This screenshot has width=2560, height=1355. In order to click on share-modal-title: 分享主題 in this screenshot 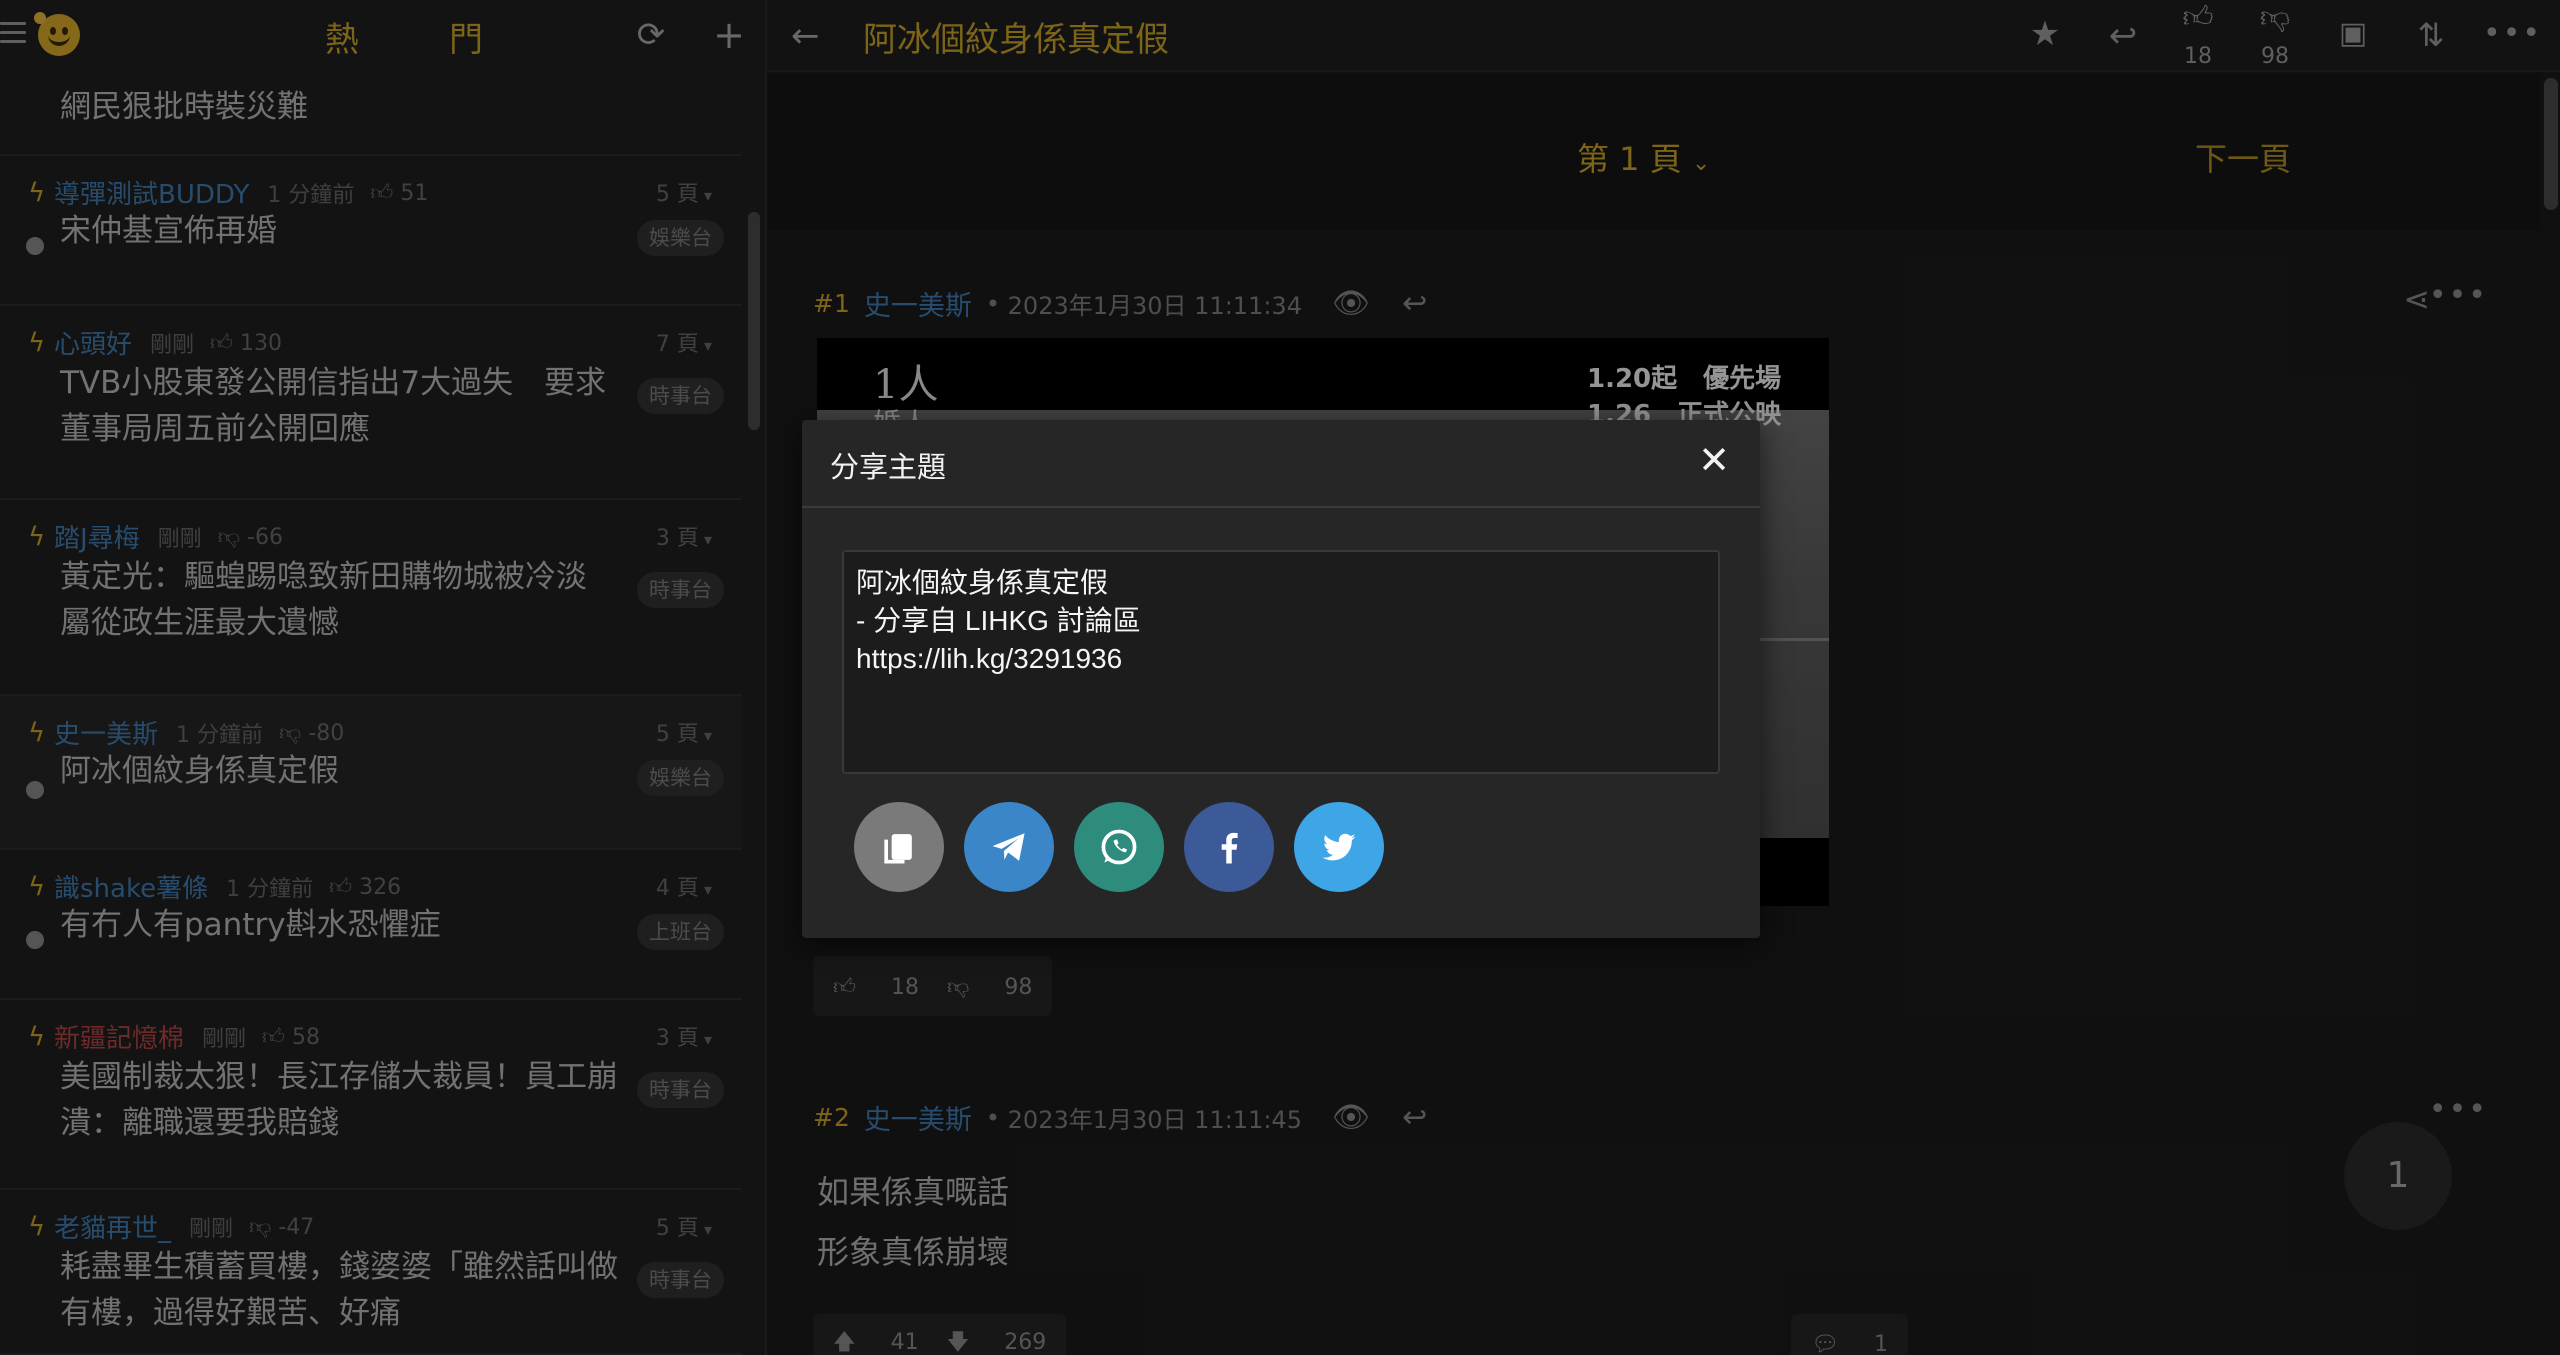, I will do `click(888, 467)`.